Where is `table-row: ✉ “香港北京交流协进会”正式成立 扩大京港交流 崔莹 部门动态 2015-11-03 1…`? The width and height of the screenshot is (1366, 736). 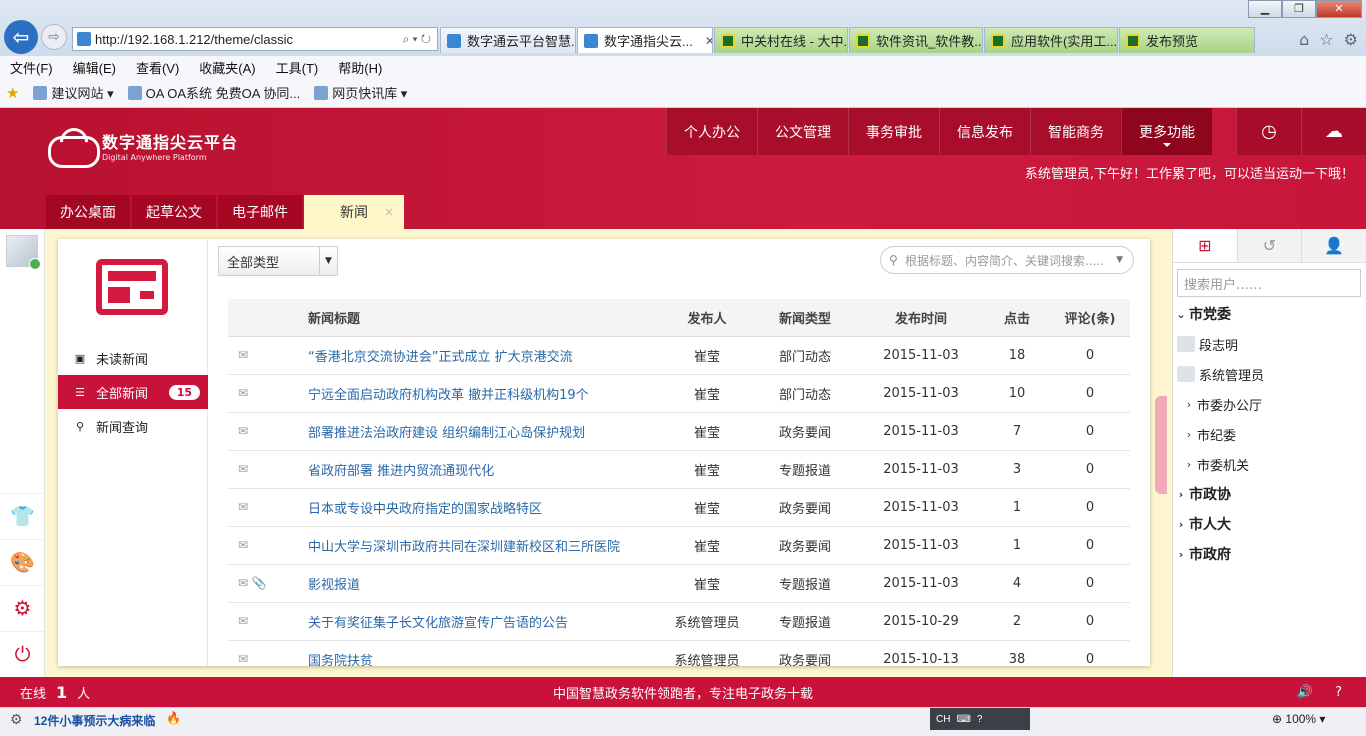
table-row: ✉ “香港北京交流协进会”正式成立 扩大京港交流 崔莹 部门动态 2015-11-03 1… is located at coordinates (679, 355).